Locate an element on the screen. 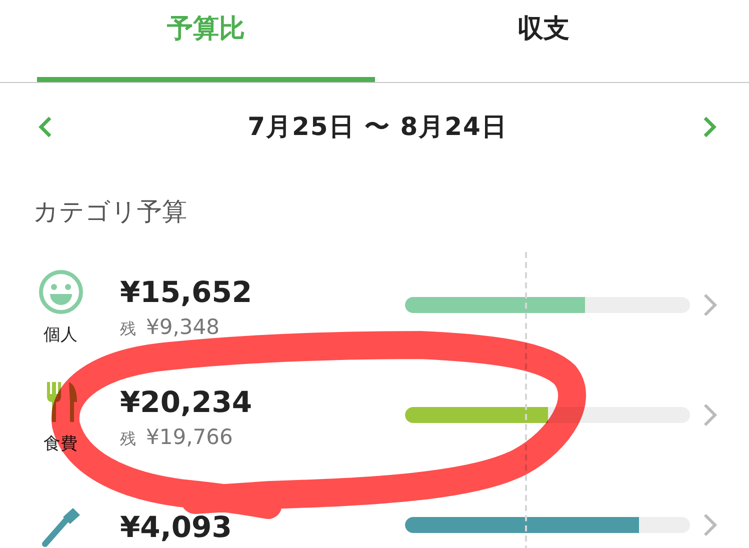 The height and width of the screenshot is (548, 749). category-label: 個人 is located at coordinates (61, 335).